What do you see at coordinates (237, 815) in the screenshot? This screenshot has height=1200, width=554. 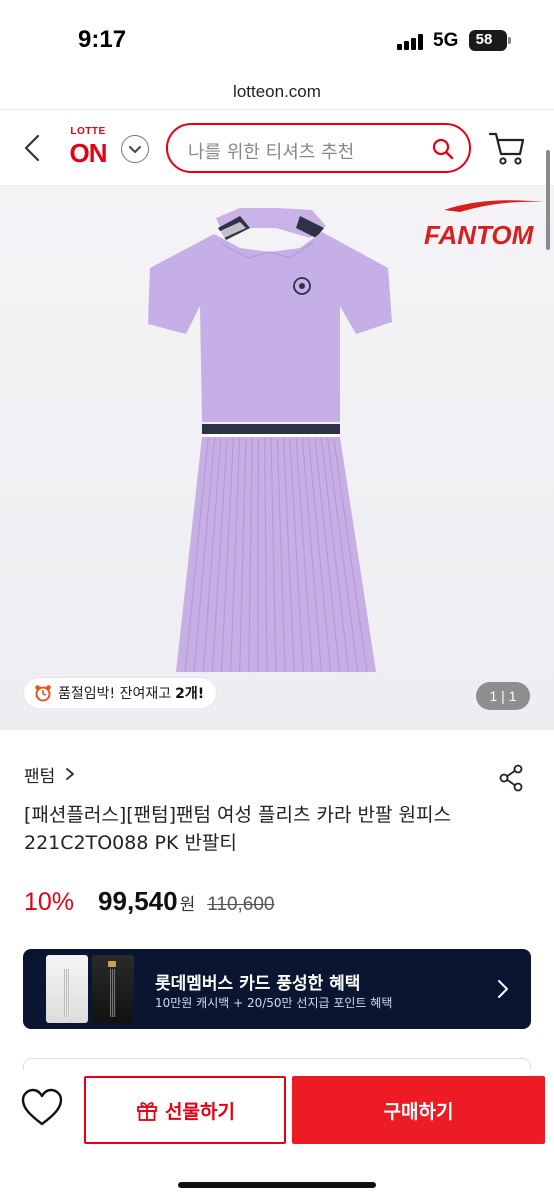 I see `product-title-line1: [패션플러스][팬텀]팬텀 여성 플리츠 카라 반팔 원피스` at bounding box center [237, 815].